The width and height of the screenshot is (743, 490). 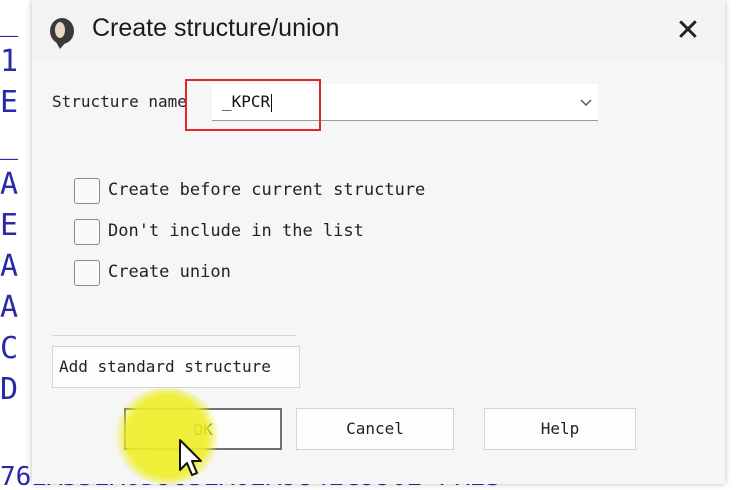 I want to click on ok-button: OK, so click(x=203, y=429).